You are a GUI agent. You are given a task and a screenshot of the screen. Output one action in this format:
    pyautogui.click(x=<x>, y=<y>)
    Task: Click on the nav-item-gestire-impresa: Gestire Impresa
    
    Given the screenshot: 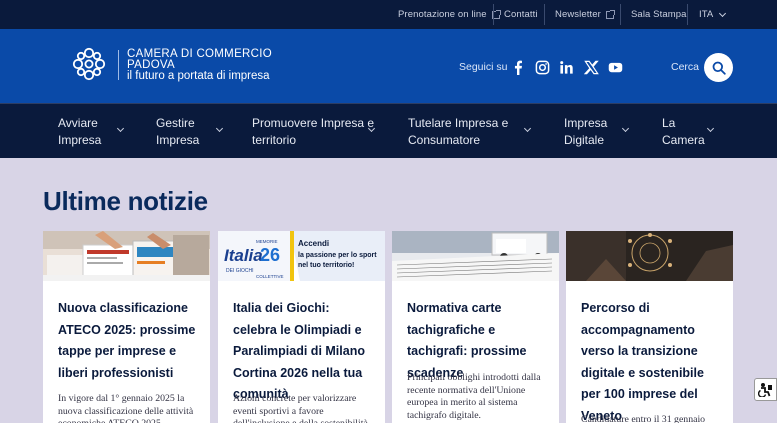 What is the action you would take?
    pyautogui.click(x=198, y=131)
    